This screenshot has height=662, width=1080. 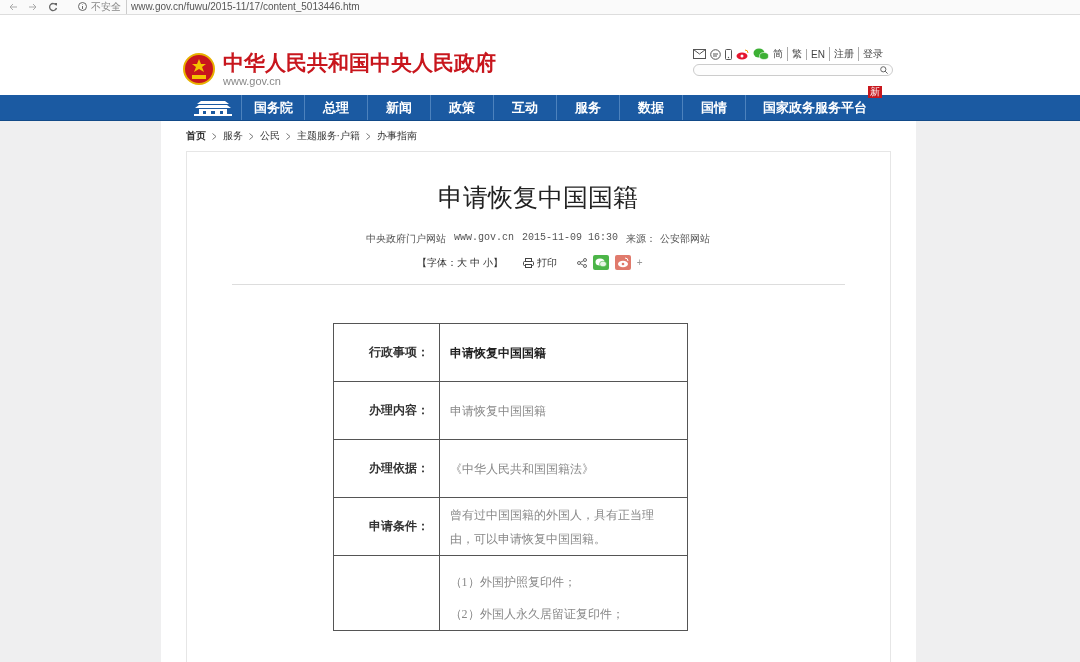 What do you see at coordinates (513, 582) in the screenshot?
I see `table-cell-text: （1）外国护照复印件；` at bounding box center [513, 582].